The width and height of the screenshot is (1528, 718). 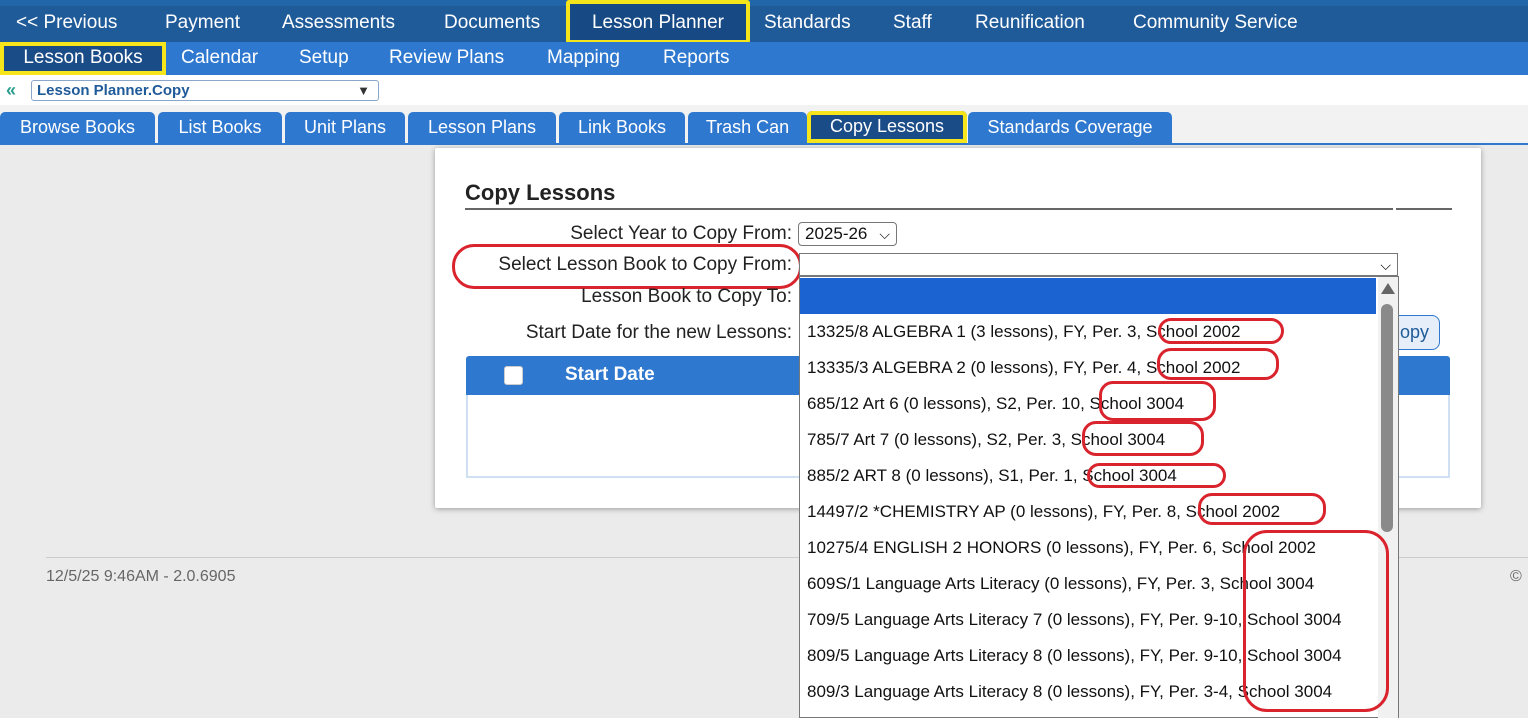 I want to click on year-select: 2025-26 ⌵, so click(x=847, y=234).